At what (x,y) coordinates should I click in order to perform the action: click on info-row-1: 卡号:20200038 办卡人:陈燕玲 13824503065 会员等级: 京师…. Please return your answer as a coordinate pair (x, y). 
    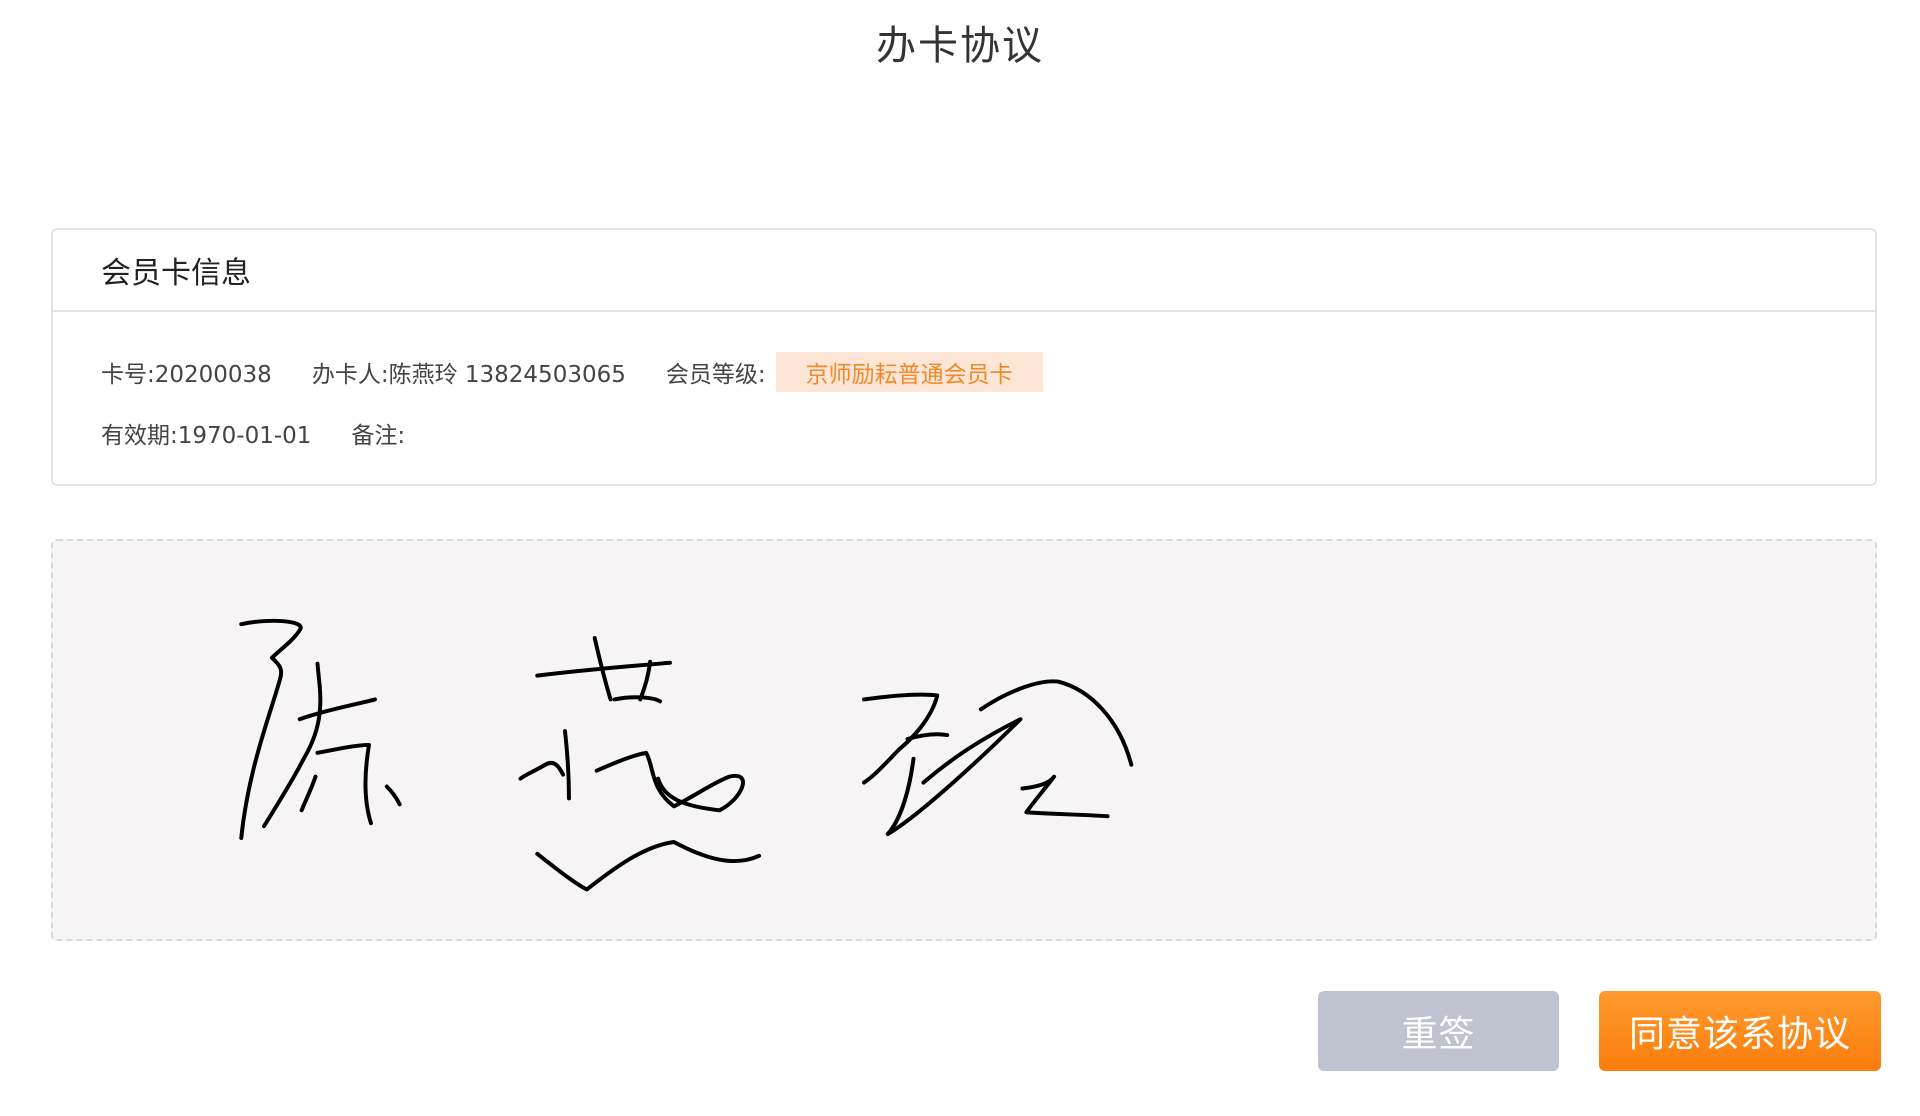
    Looking at the image, I should click on (988, 372).